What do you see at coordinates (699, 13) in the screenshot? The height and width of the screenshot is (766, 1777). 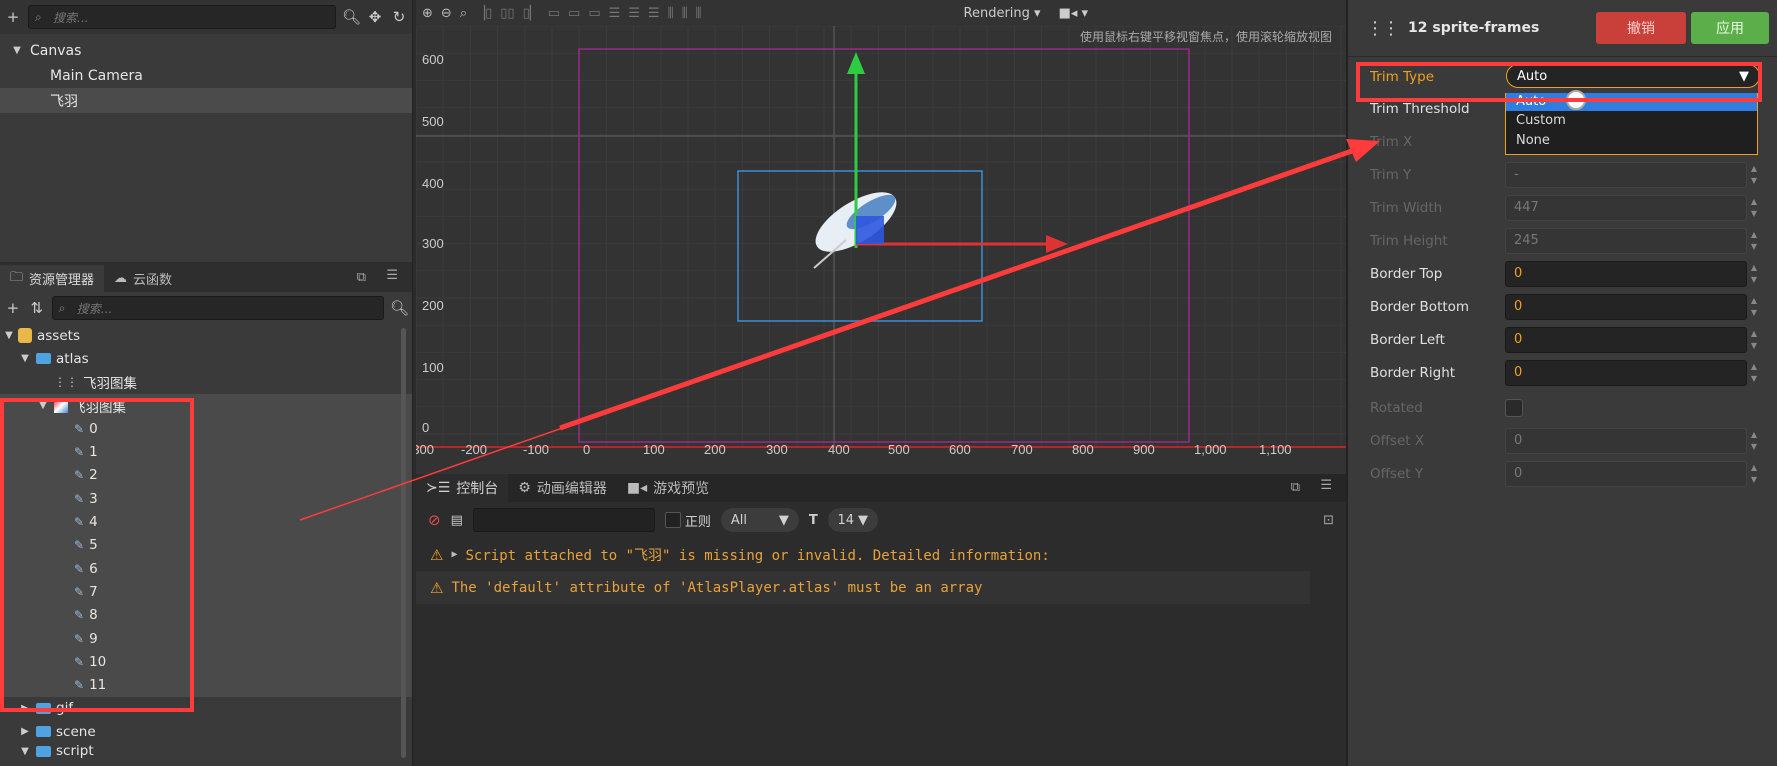 I see `distribute-right-icon: ⫼` at bounding box center [699, 13].